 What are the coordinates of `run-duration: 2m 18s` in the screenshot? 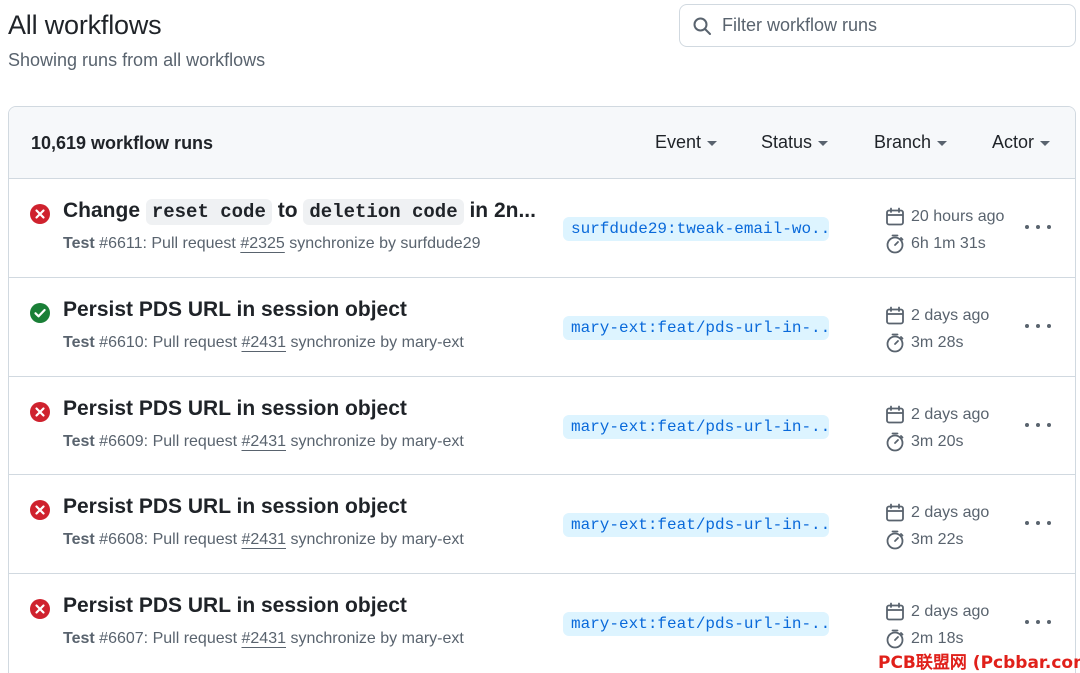 It's located at (924, 639).